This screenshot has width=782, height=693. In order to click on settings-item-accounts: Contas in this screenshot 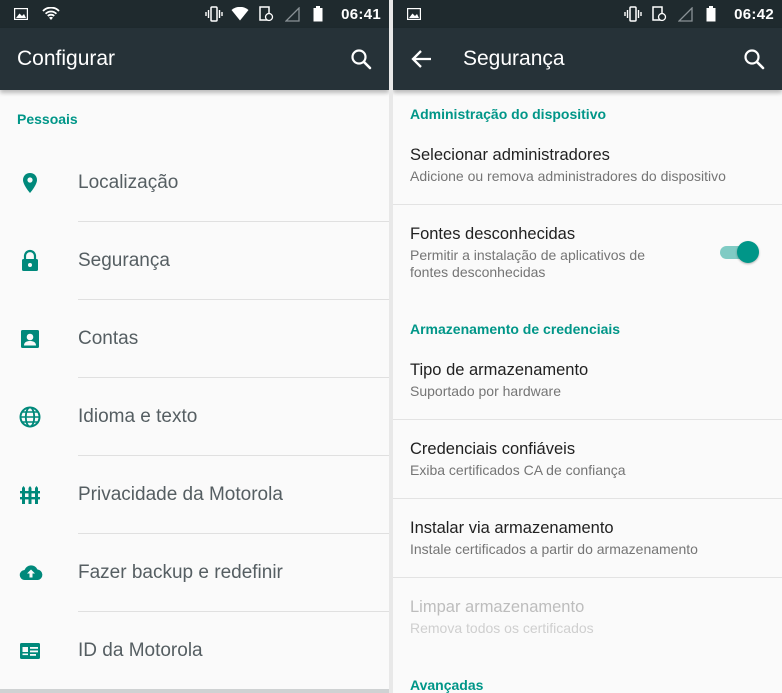, I will do `click(194, 339)`.